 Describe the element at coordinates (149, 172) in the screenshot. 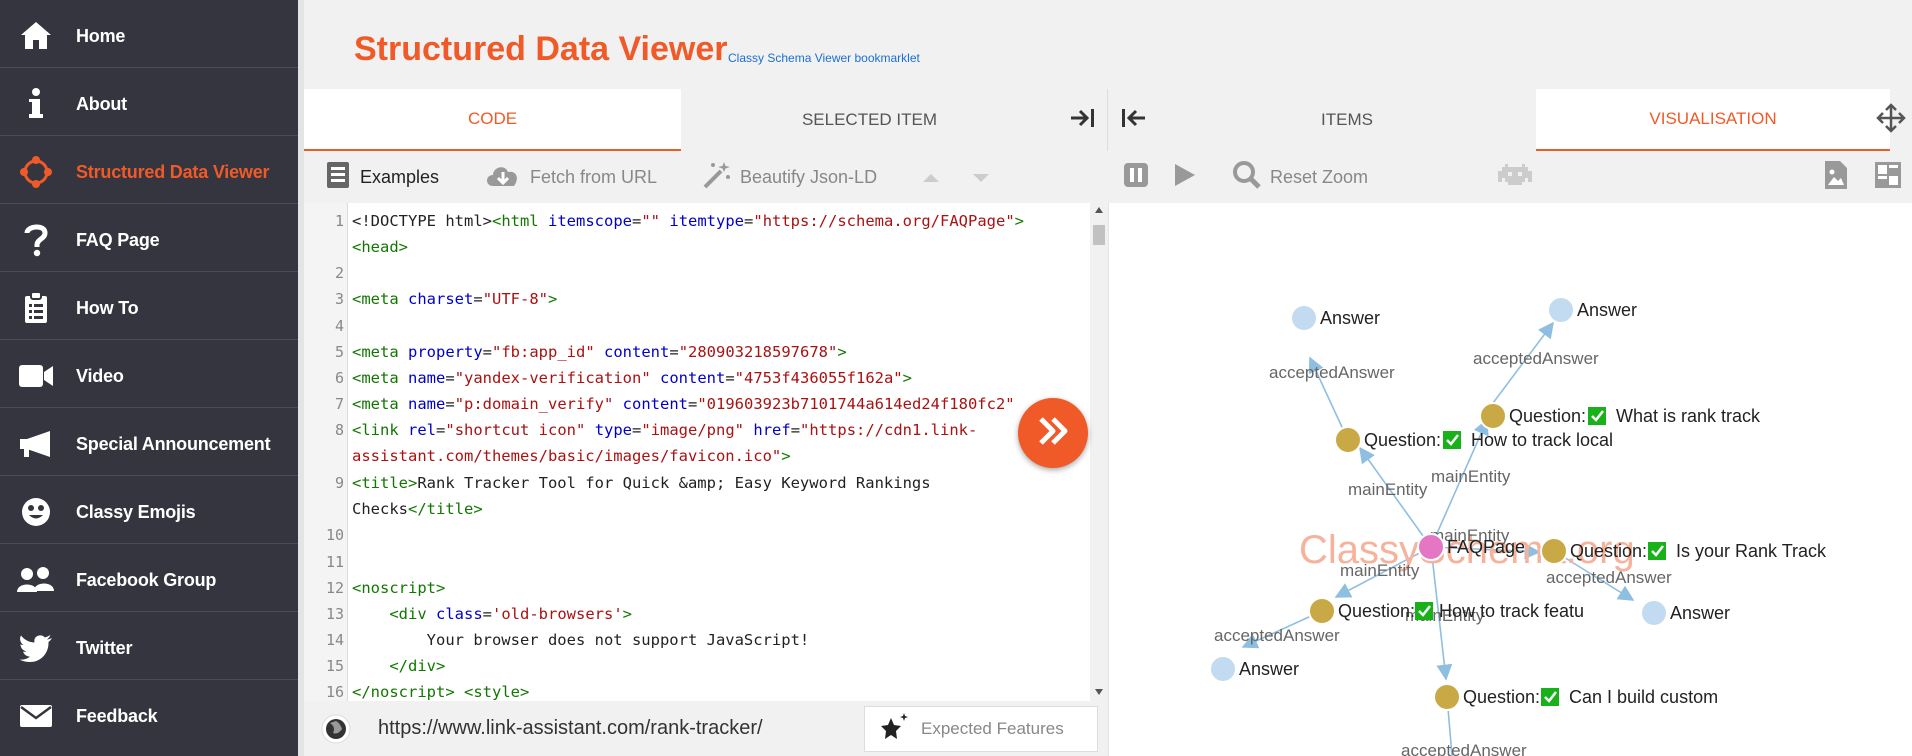

I see `sidebar-item-structured-data-viewer: Structured Data Viewer` at that location.